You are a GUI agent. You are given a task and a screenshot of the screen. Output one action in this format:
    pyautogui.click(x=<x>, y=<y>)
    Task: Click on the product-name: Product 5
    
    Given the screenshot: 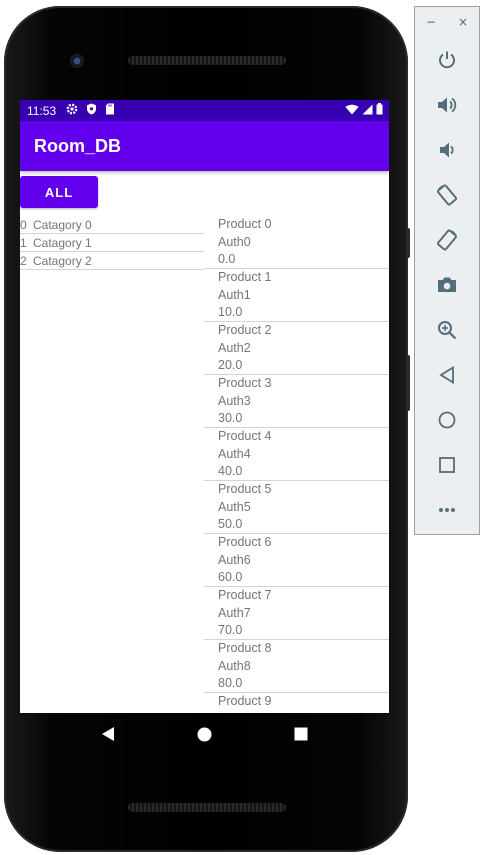 What is the action you would take?
    pyautogui.click(x=245, y=489)
    